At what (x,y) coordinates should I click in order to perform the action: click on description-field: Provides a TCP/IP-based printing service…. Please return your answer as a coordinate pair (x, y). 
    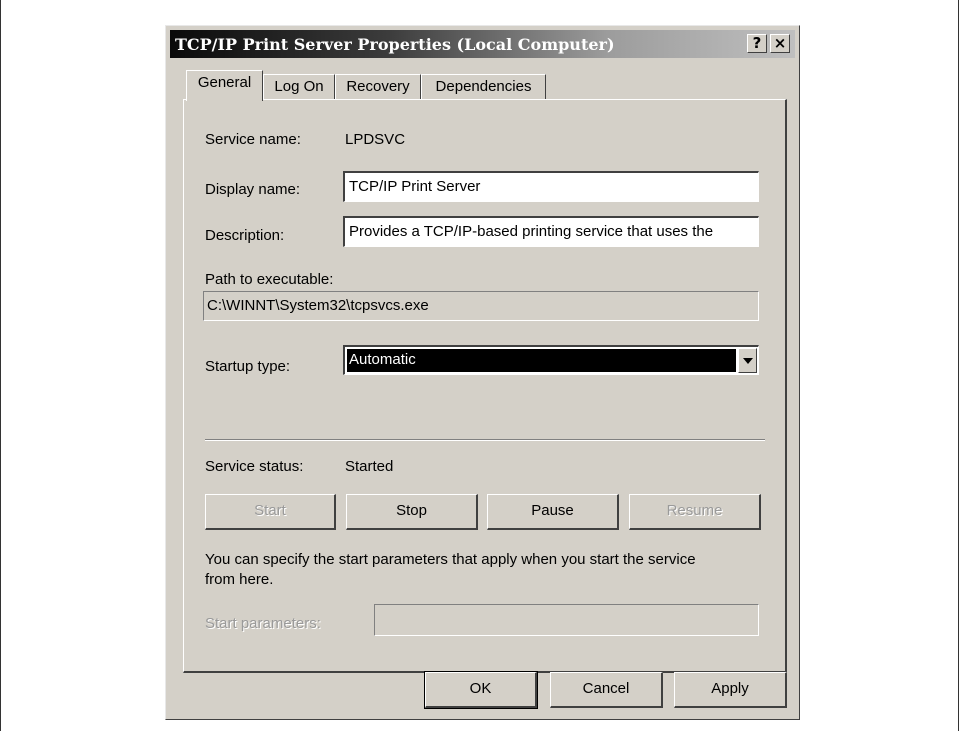
    Looking at the image, I should click on (551, 231).